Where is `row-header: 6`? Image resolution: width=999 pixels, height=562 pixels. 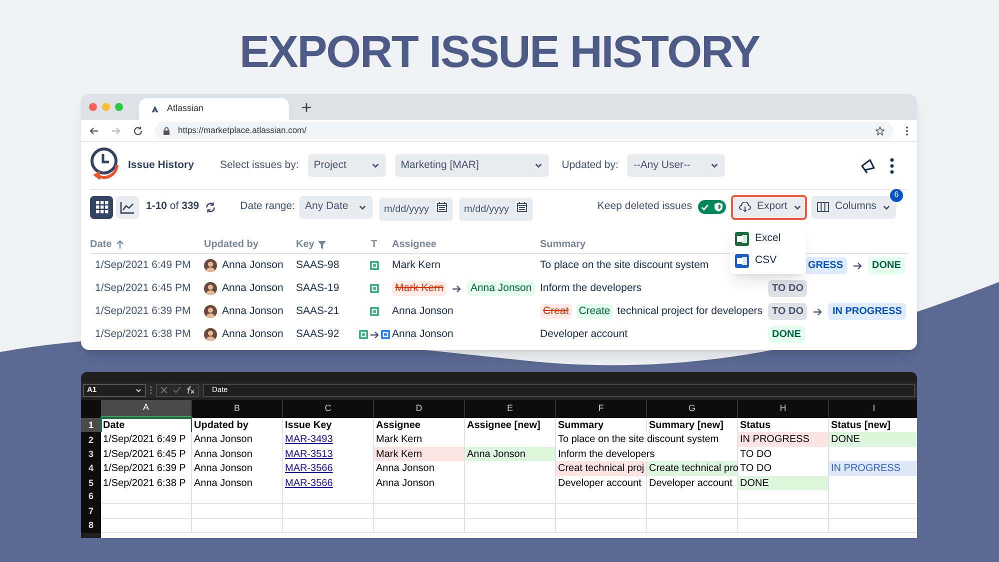
row-header: 6 is located at coordinates (91, 497).